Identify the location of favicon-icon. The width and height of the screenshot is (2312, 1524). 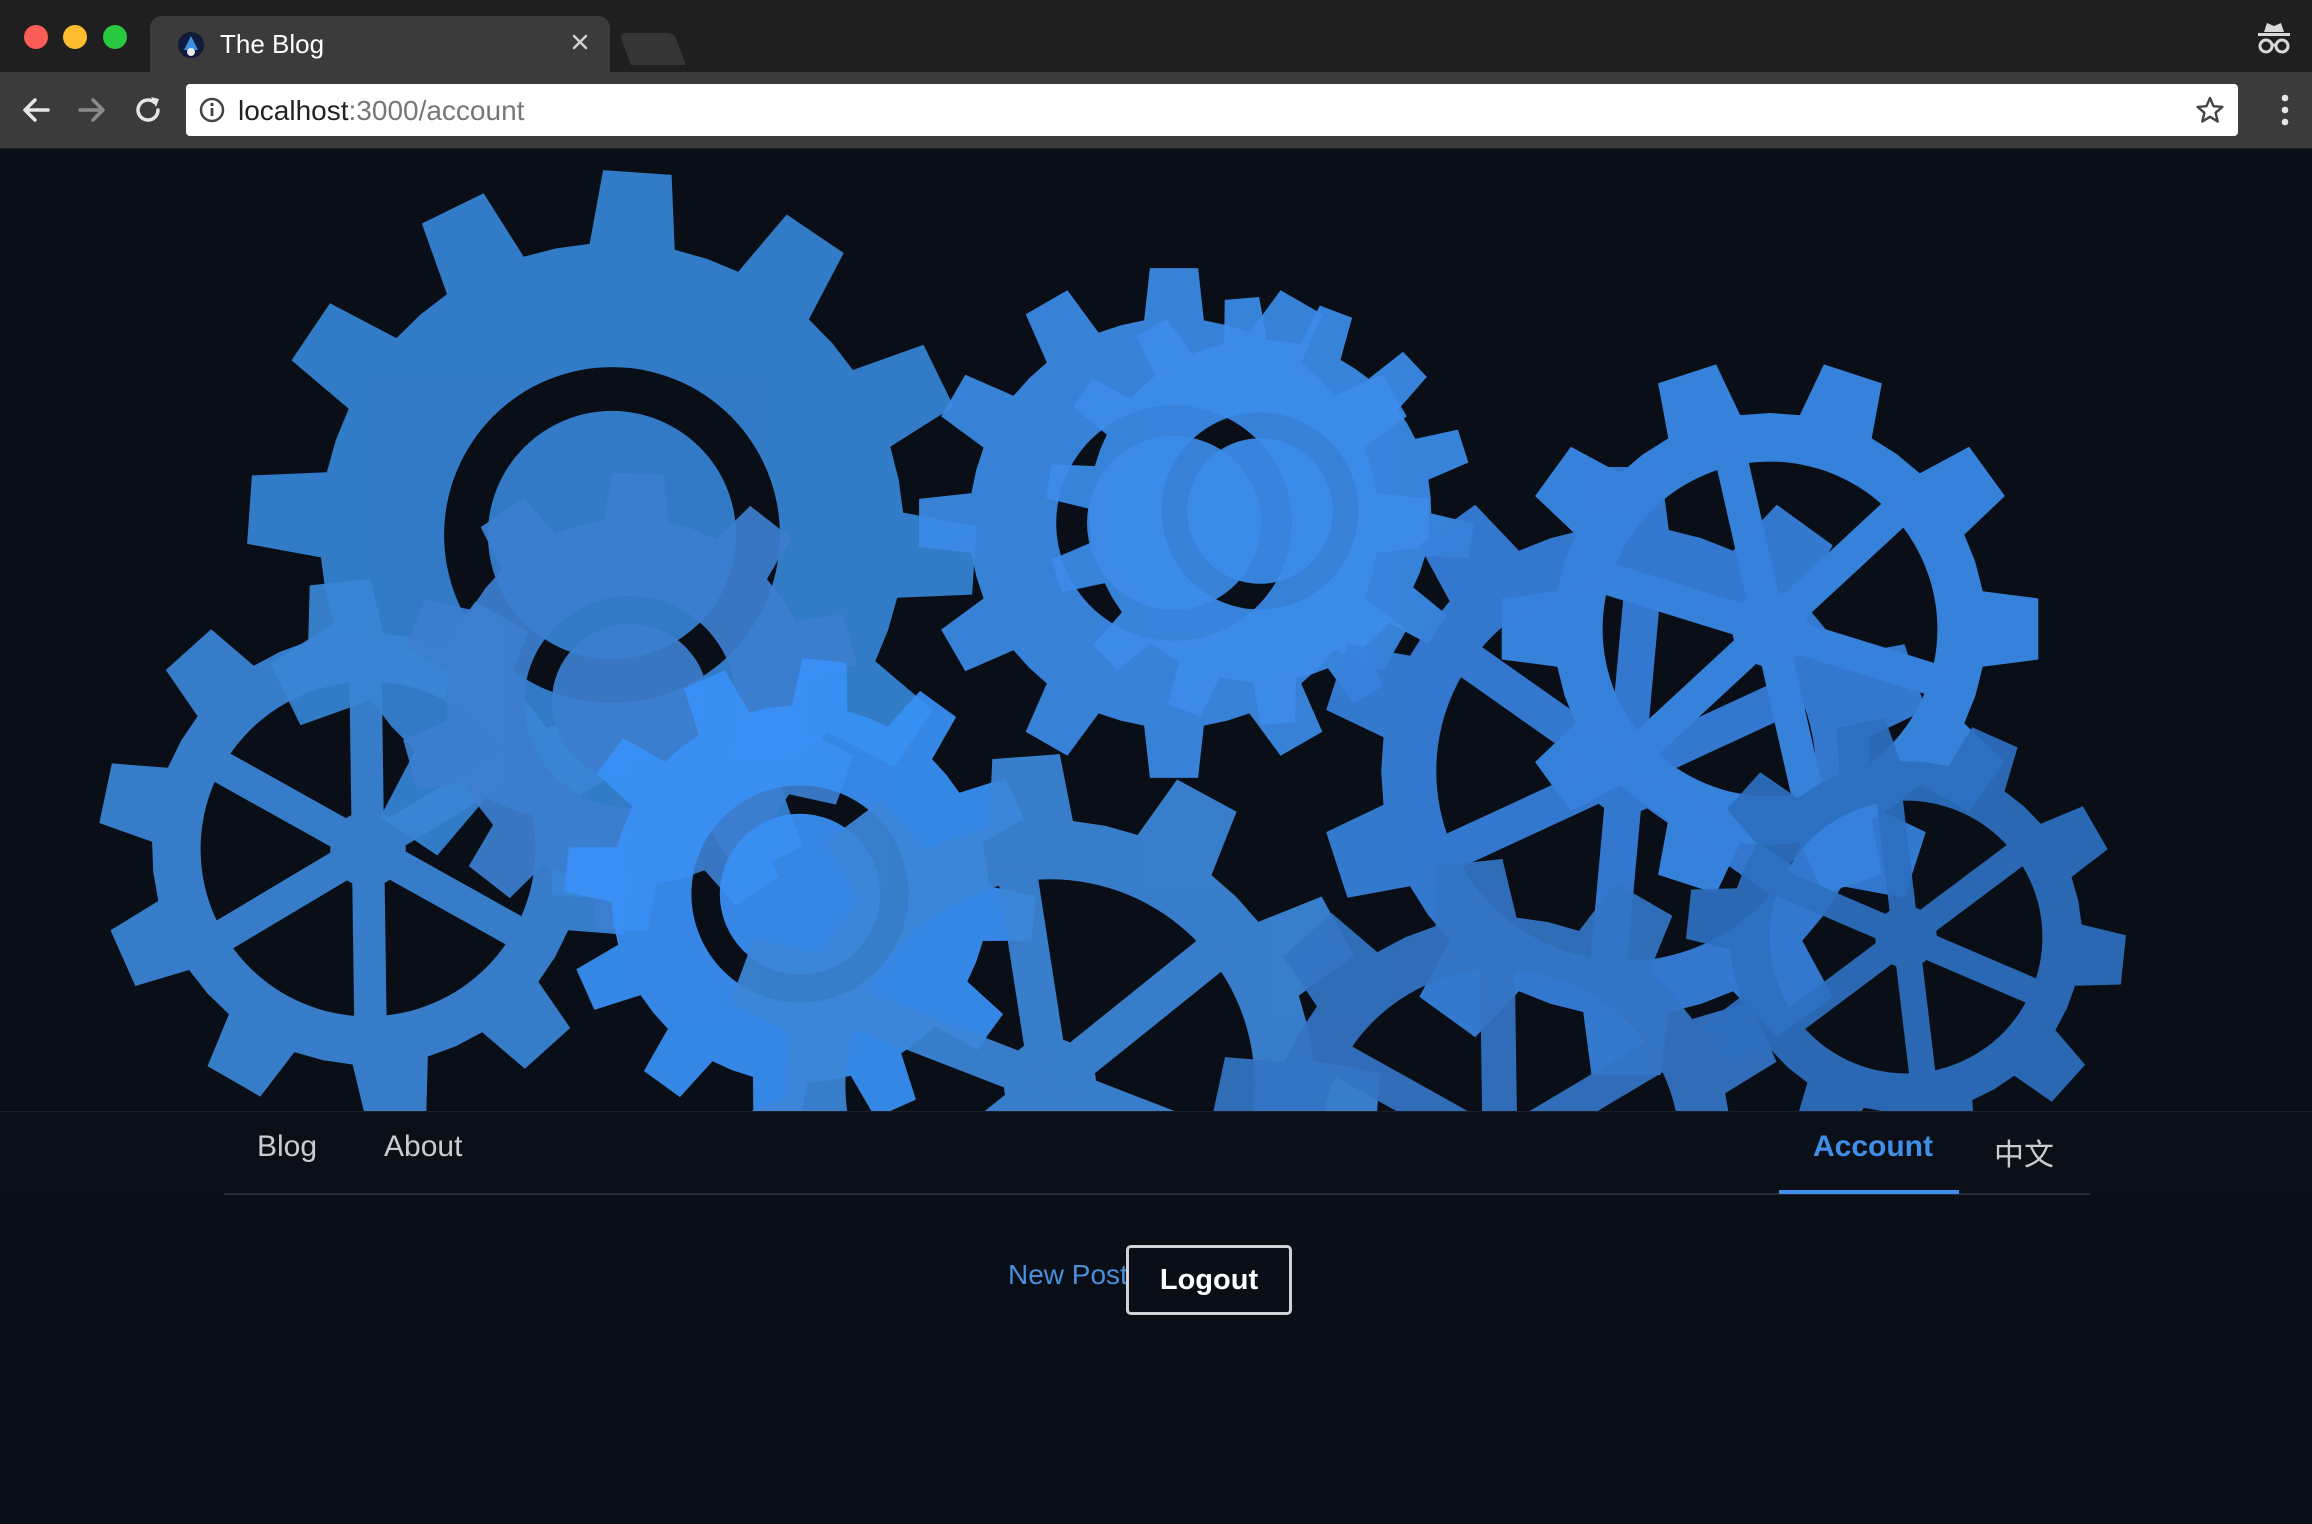
(191, 45).